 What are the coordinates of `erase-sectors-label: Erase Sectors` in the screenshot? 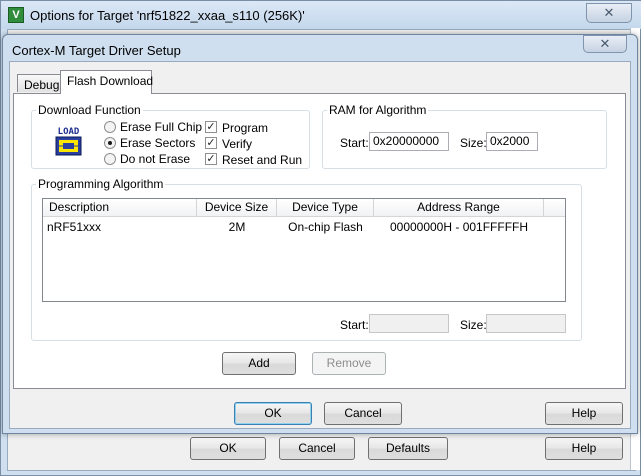 It's located at (158, 143).